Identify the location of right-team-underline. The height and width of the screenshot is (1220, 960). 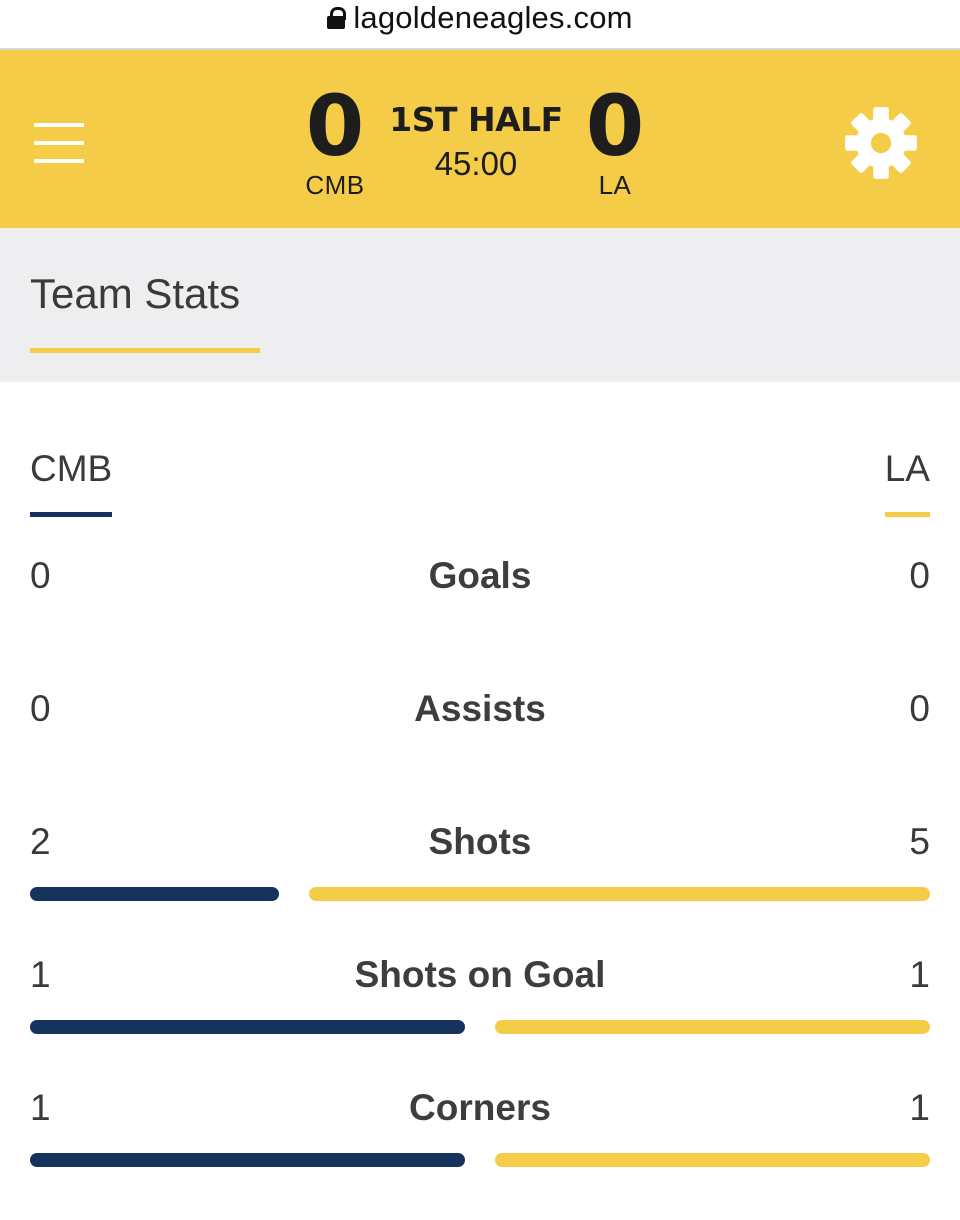
(907, 514).